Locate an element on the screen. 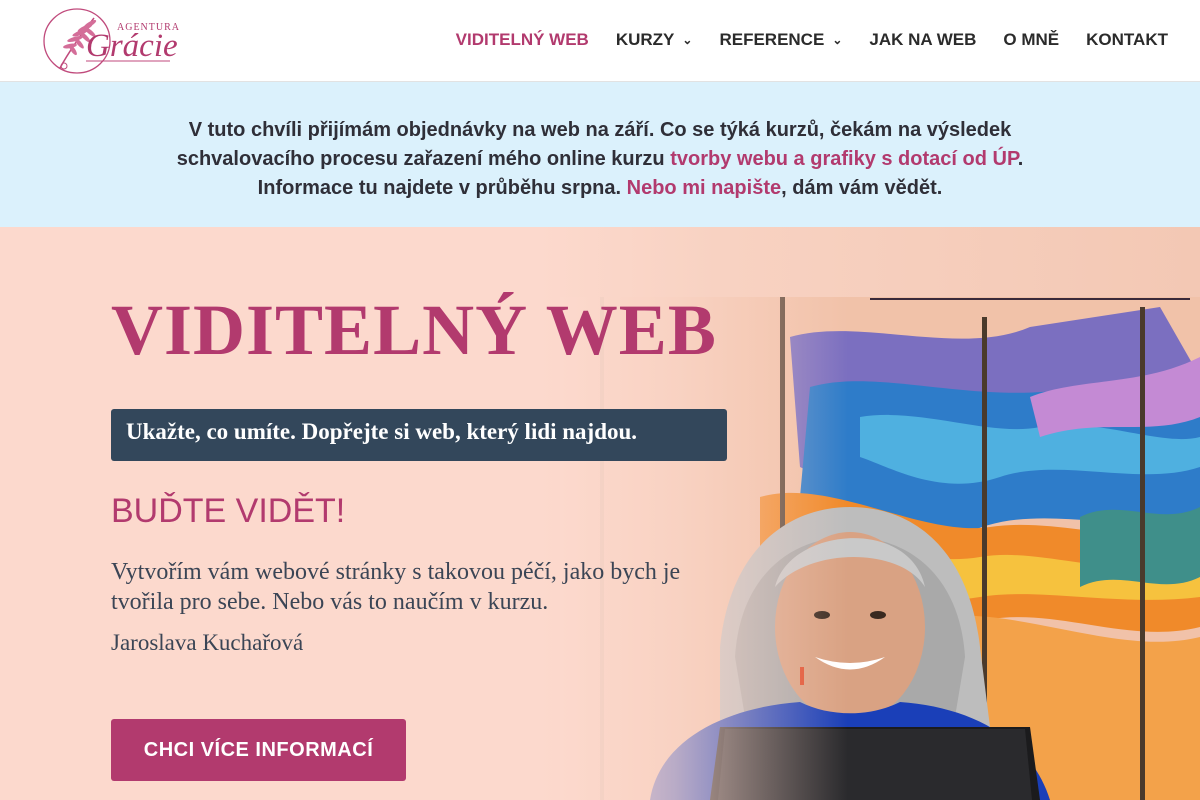 The height and width of the screenshot is (800, 1200). notice-text: . is located at coordinates (1020, 159).